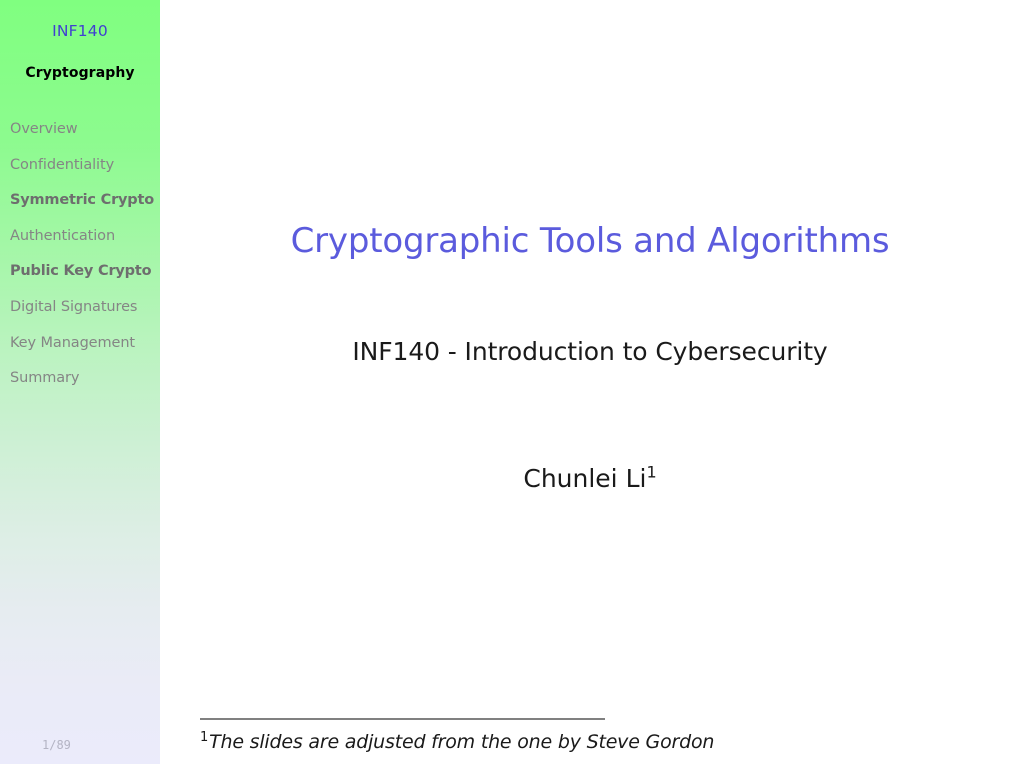 The height and width of the screenshot is (764, 1020). What do you see at coordinates (80, 278) in the screenshot?
I see `sidebar-item-public-key-crypto: Public Key Crypto` at bounding box center [80, 278].